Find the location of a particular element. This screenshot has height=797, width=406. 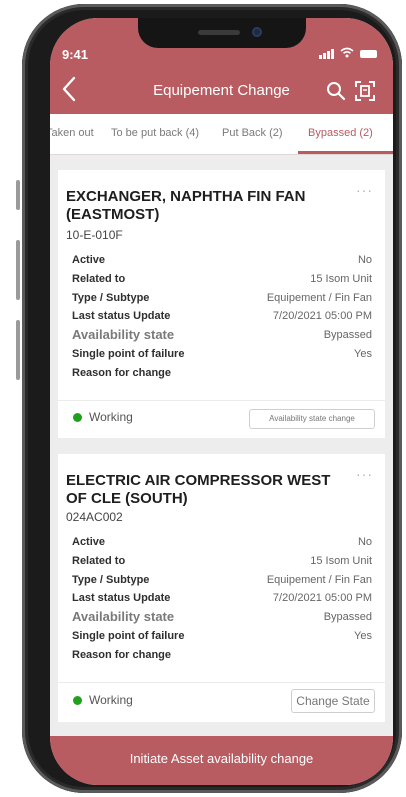

initiate-availability-change-button: Initiate Asset availability change is located at coordinates (221, 760).